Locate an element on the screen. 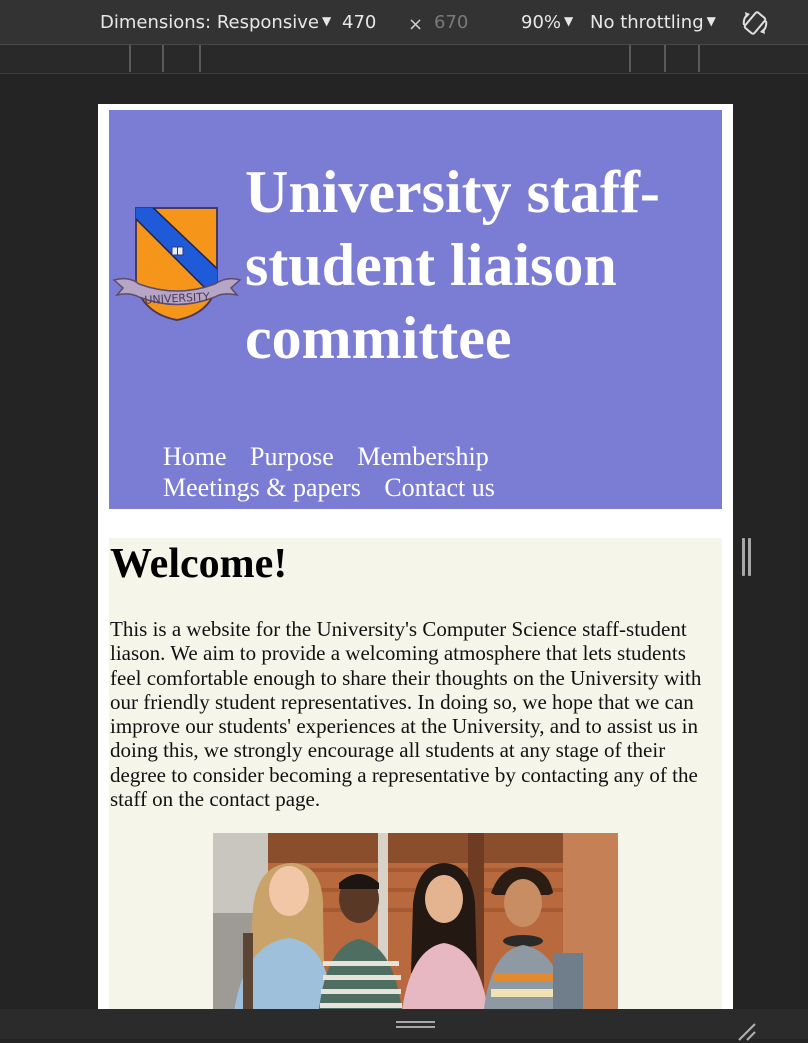 This screenshot has width=808, height=1043. throttling-dropdown: No throttling ▼ is located at coordinates (653, 22).